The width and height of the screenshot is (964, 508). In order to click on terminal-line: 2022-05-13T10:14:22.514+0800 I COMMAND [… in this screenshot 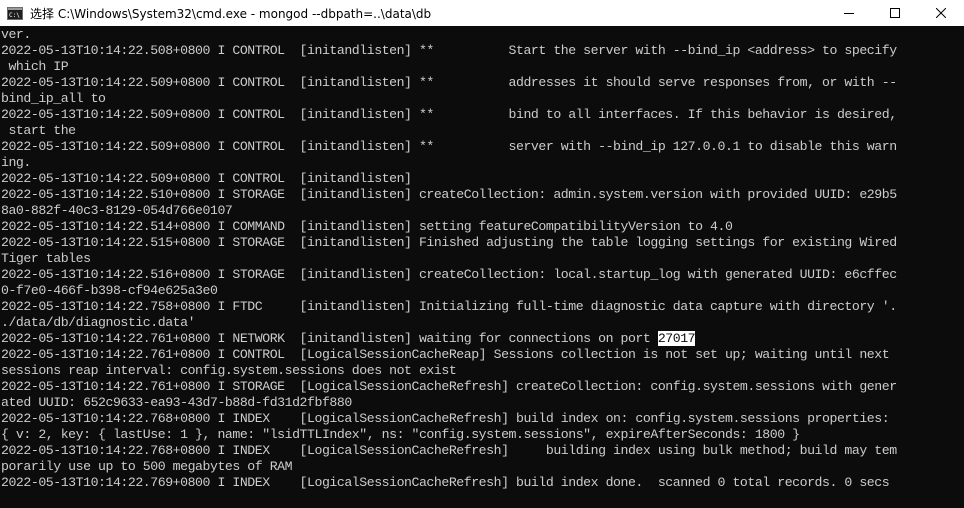, I will do `click(482, 227)`.